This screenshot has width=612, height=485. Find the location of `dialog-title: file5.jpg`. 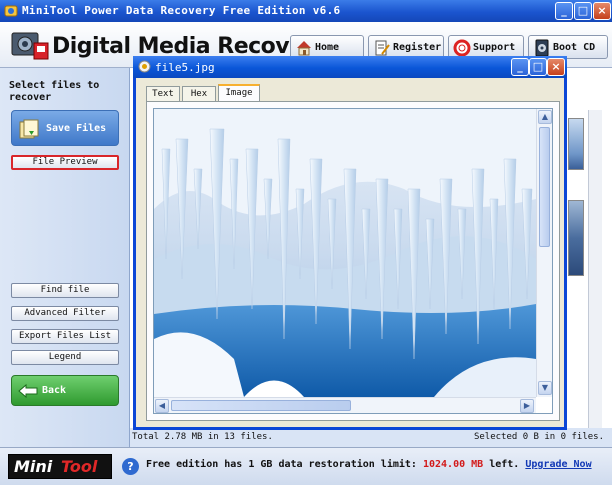

dialog-title: file5.jpg is located at coordinates (185, 67).